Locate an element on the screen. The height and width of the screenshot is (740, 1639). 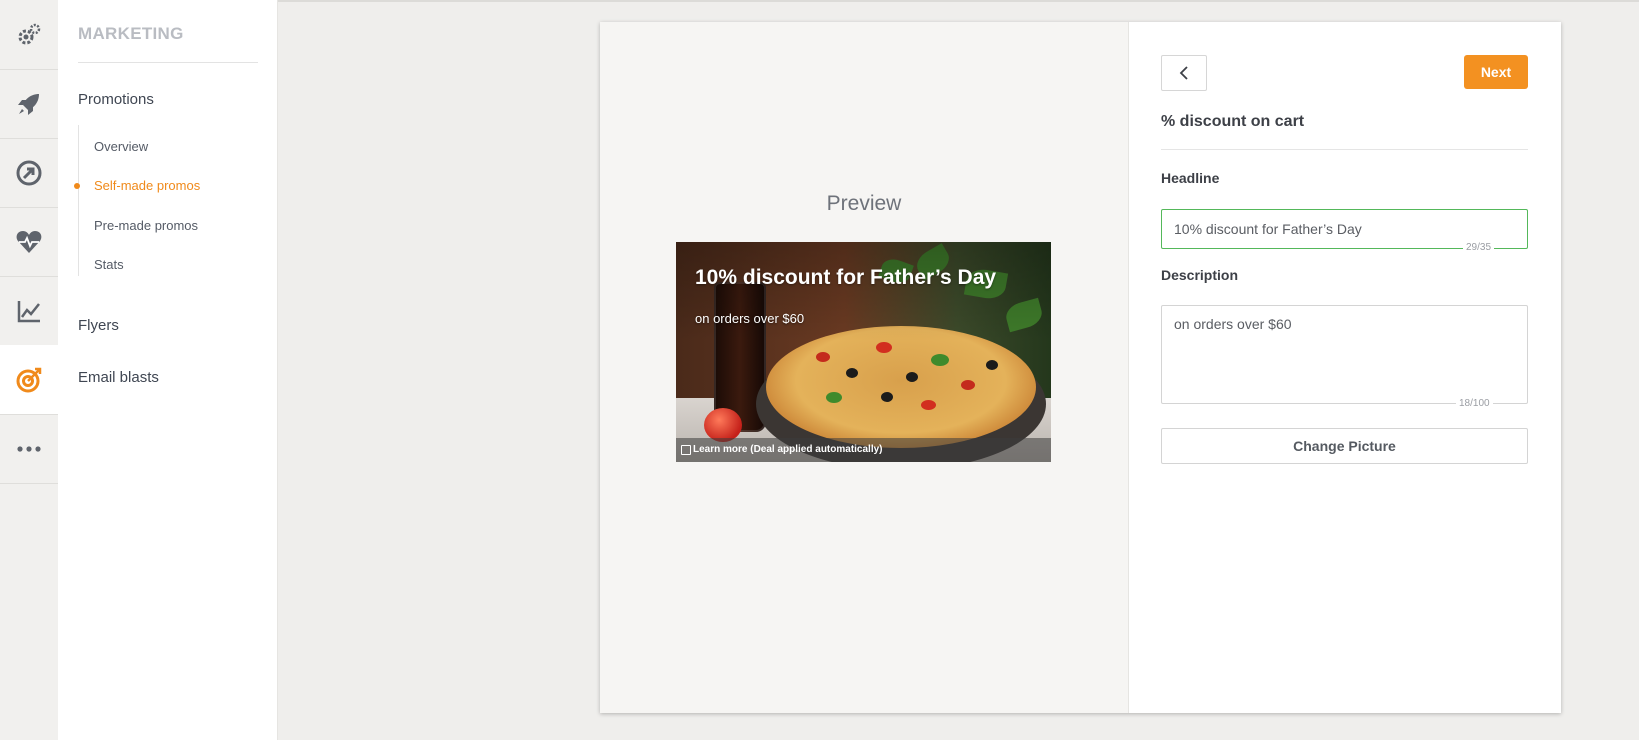
promo-description: on orders over $60 is located at coordinates (750, 318).